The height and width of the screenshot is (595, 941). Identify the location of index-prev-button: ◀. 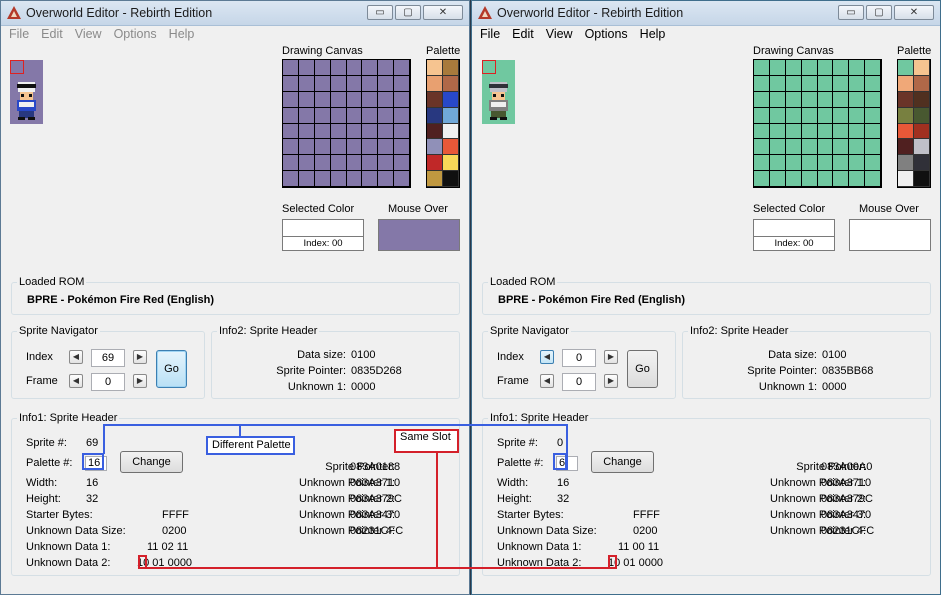
(547, 357).